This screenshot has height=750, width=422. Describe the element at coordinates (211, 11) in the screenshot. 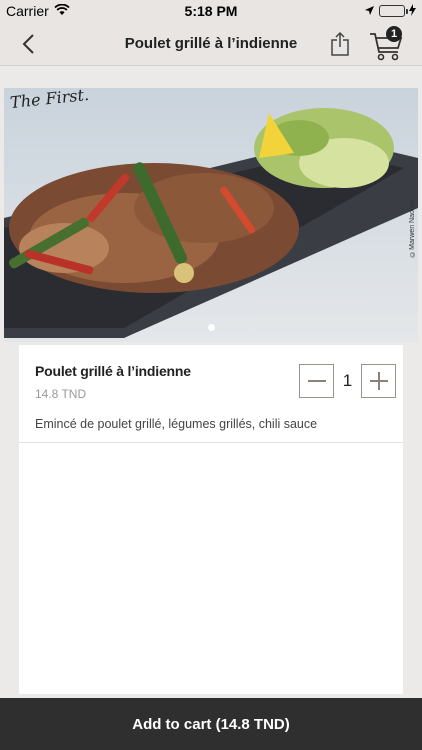

I see `status-bar: Carrier 5:18 PM` at that location.